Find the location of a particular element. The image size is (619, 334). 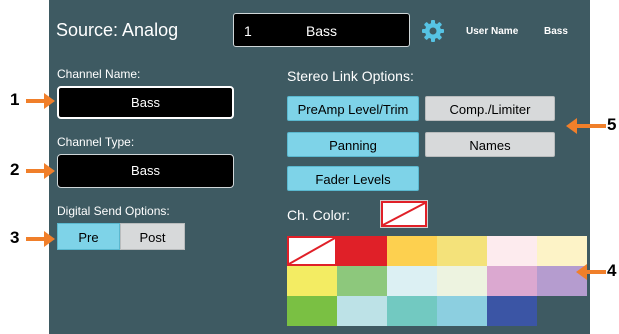

color-swatch-grid is located at coordinates (437, 281).